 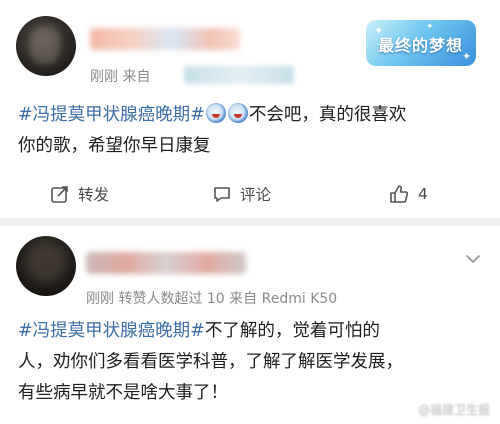 I want to click on watermark: @福建卫生报, so click(x=444, y=409).